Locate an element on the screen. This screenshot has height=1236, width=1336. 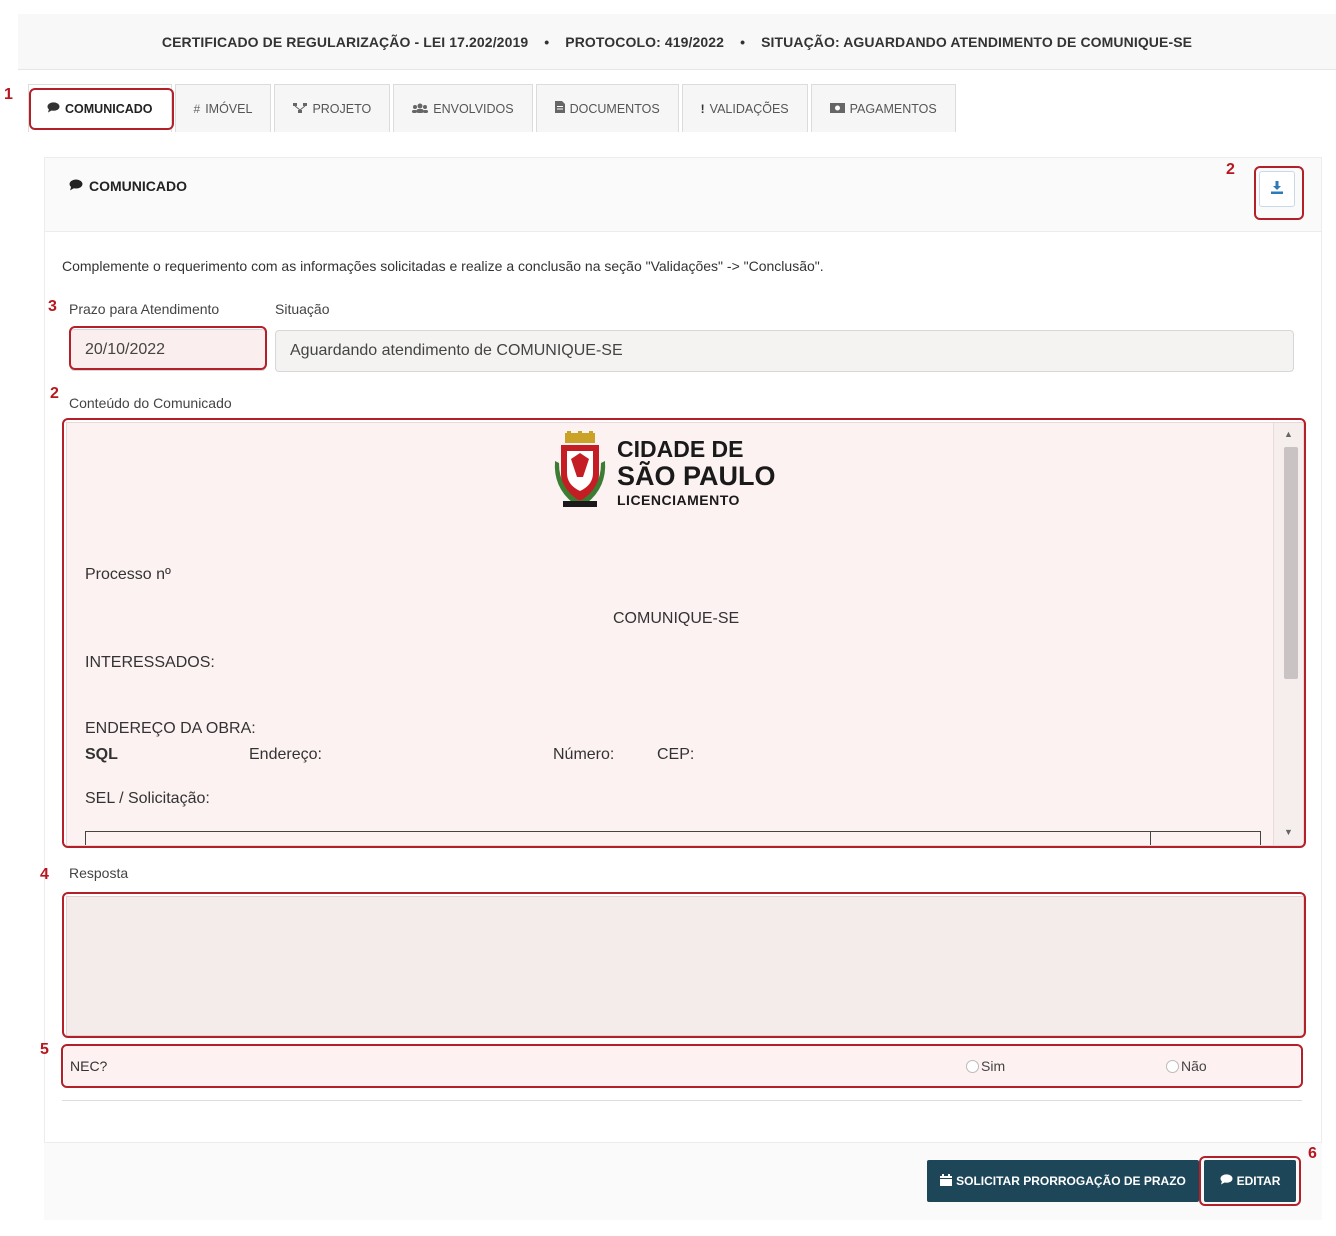
cep-field: CEP: is located at coordinates (676, 754).